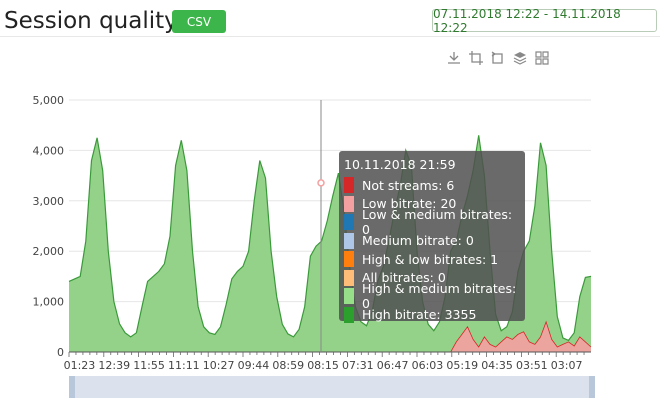 The width and height of the screenshot is (664, 411). What do you see at coordinates (332, 387) in the screenshot?
I see `chart-scrollbar` at bounding box center [332, 387].